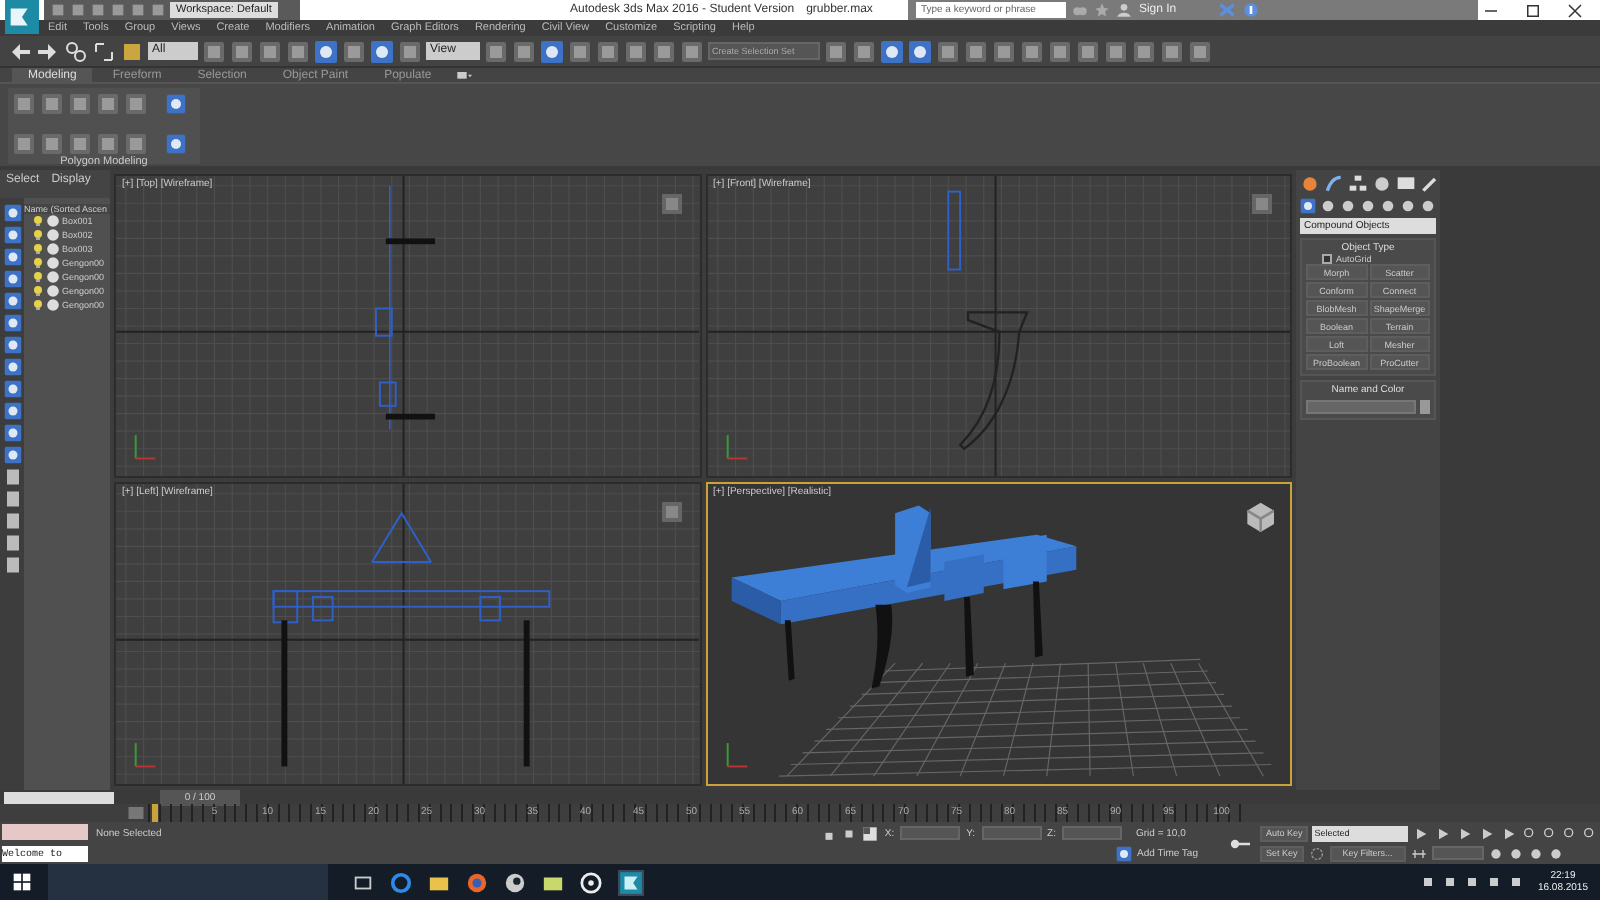  I want to click on maxscript-field, so click(45, 832).